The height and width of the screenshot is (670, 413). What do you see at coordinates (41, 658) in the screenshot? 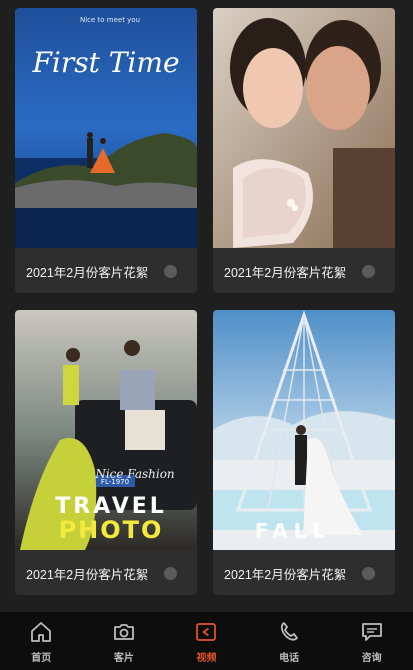
I see `tab-label: 首页` at bounding box center [41, 658].